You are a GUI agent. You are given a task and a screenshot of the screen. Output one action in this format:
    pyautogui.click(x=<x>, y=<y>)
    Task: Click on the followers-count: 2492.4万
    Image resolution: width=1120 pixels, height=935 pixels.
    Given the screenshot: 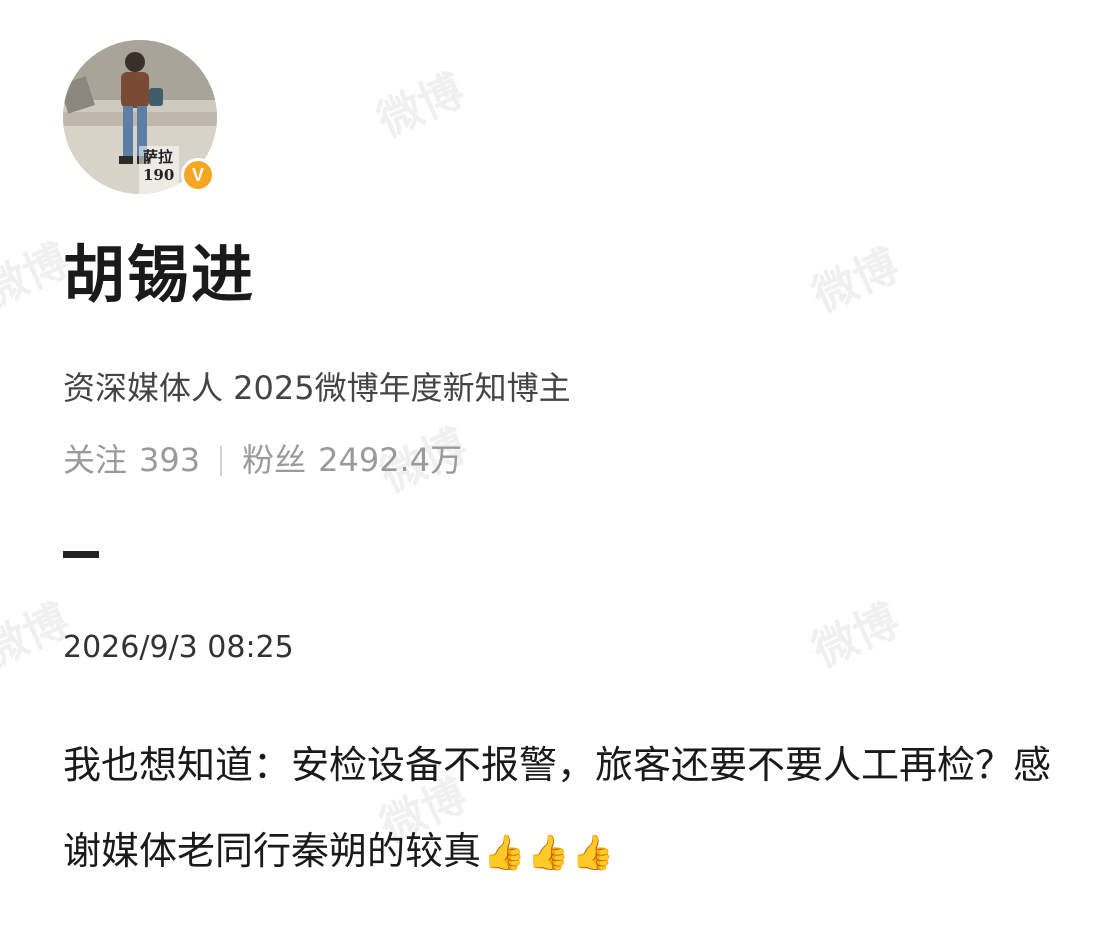 What is the action you would take?
    pyautogui.click(x=390, y=460)
    